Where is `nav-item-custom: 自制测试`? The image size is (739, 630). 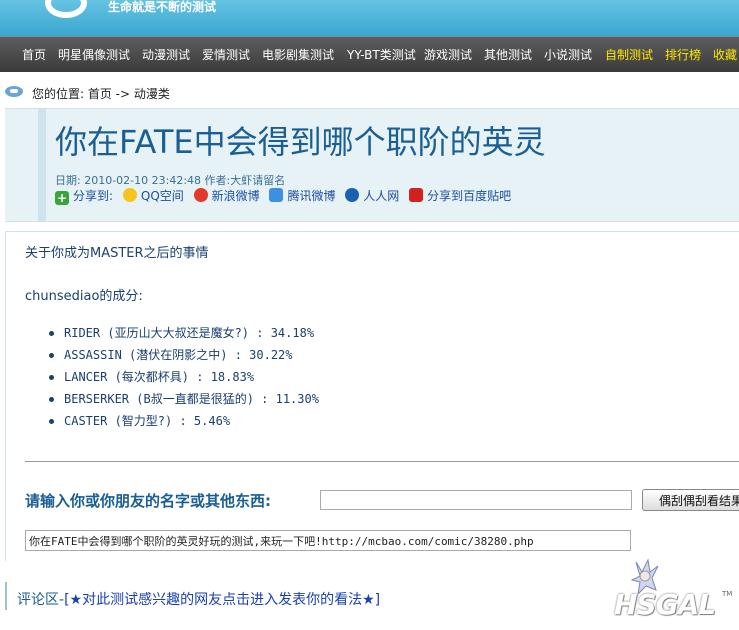
nav-item-custom: 自制测试 is located at coordinates (629, 54).